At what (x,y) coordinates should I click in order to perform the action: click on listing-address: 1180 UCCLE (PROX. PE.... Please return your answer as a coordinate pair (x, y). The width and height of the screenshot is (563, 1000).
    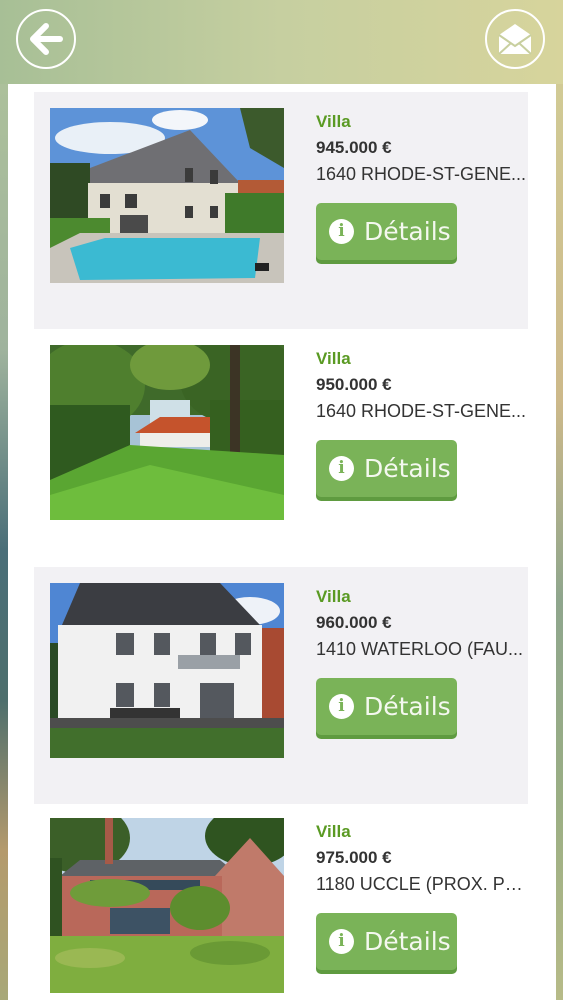
    Looking at the image, I should click on (422, 884).